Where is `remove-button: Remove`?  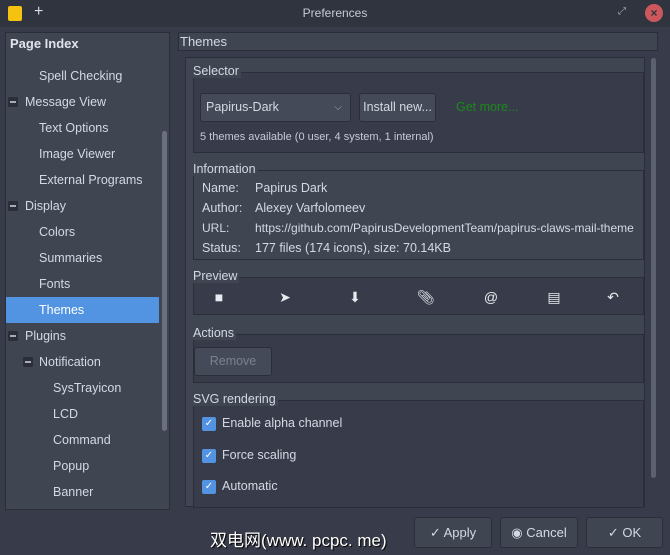
remove-button: Remove is located at coordinates (233, 361).